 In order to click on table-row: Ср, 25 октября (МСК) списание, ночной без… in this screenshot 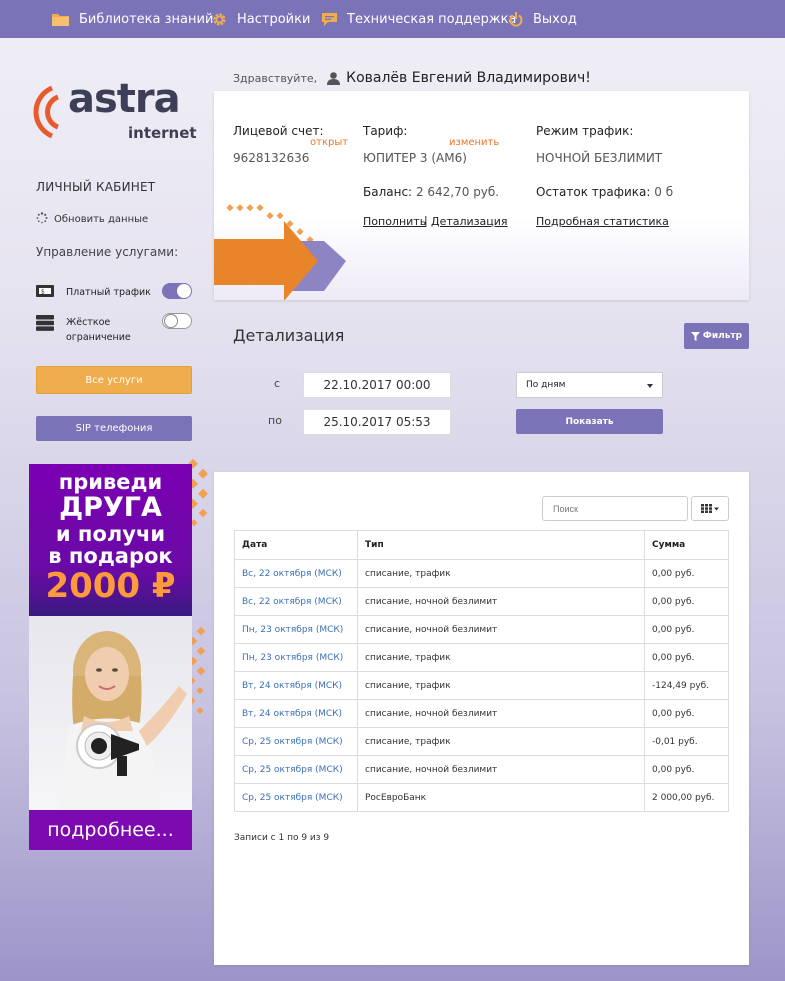, I will do `click(481, 769)`.